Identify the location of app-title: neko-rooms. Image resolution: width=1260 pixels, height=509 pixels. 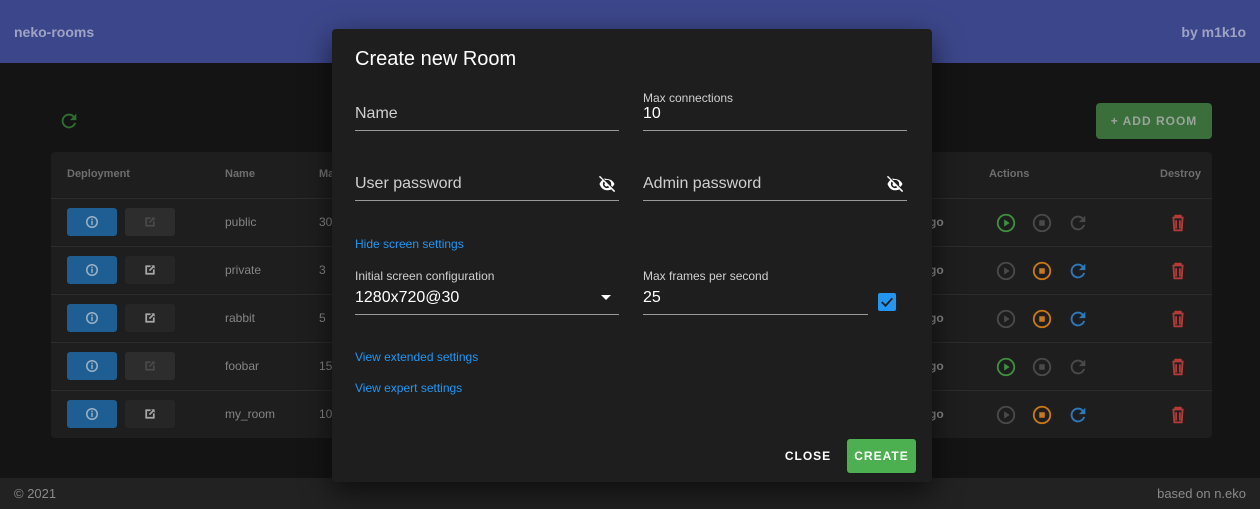
(54, 31).